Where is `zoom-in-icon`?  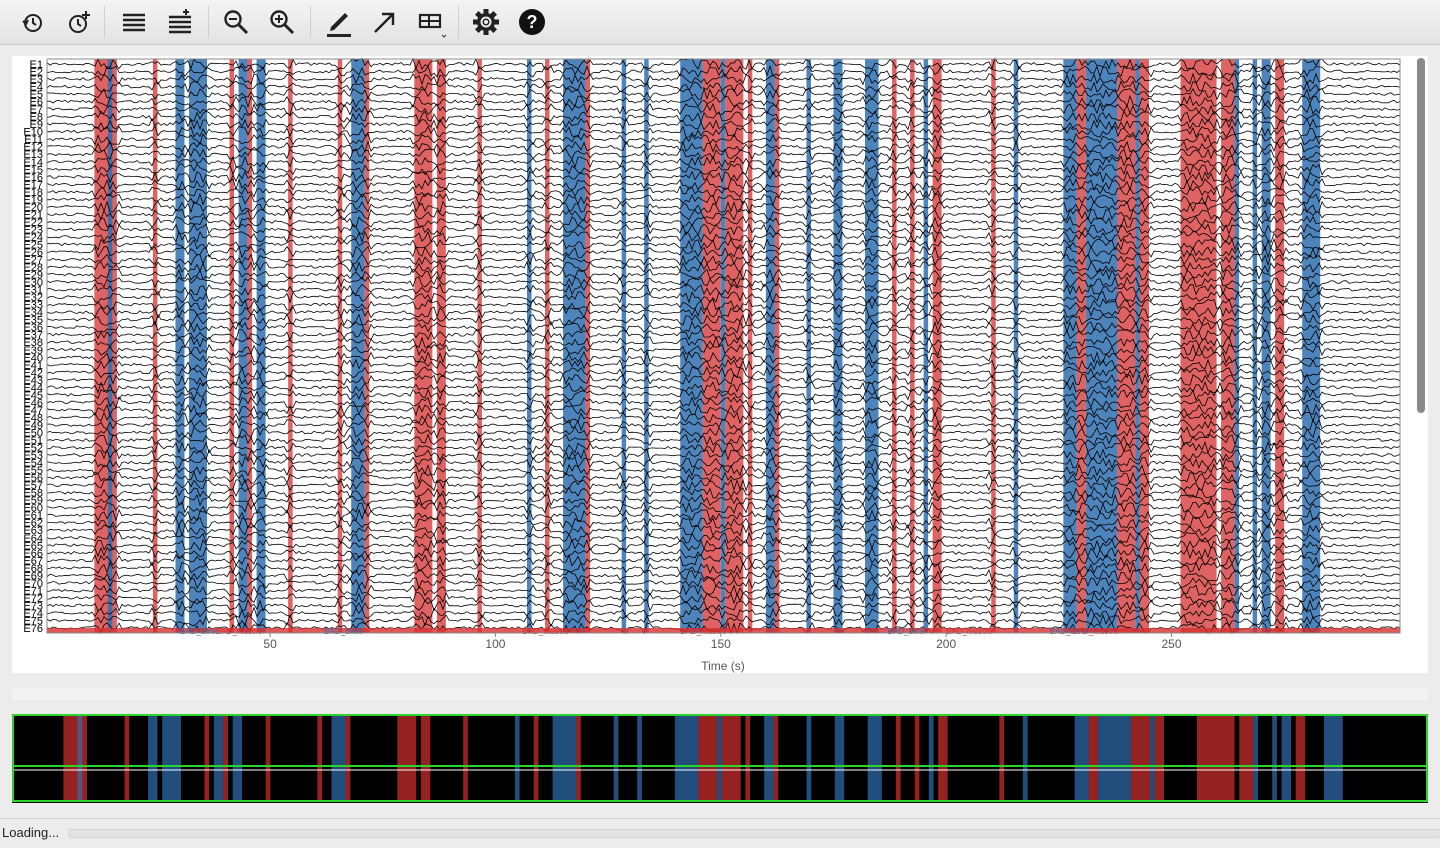
zoom-in-icon is located at coordinates (282, 22).